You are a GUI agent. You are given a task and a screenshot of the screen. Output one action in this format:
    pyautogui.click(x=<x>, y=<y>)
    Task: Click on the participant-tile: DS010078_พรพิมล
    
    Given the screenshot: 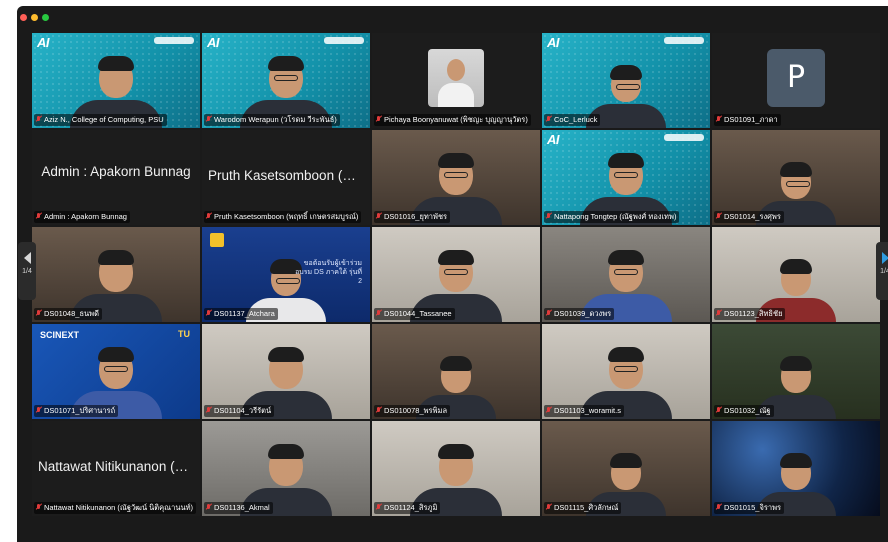 What is the action you would take?
    pyautogui.click(x=456, y=371)
    